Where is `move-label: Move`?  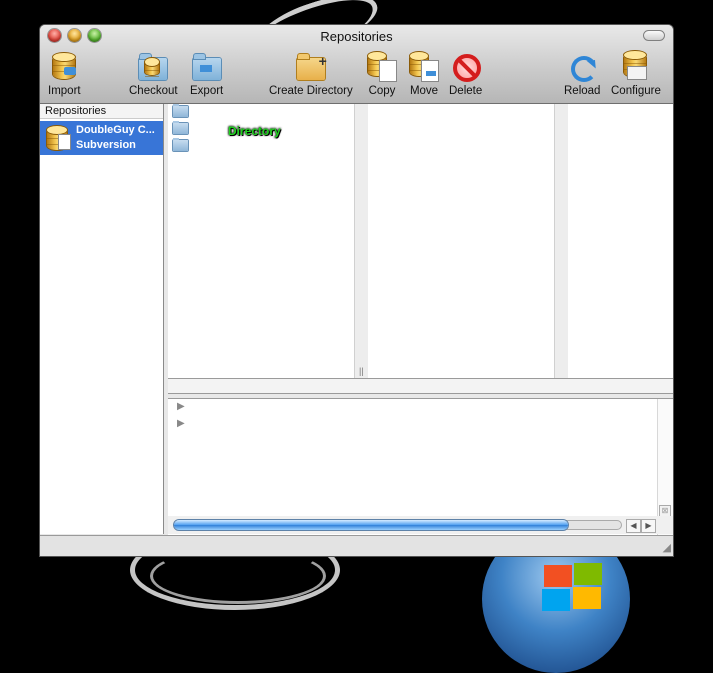 move-label: Move is located at coordinates (424, 91).